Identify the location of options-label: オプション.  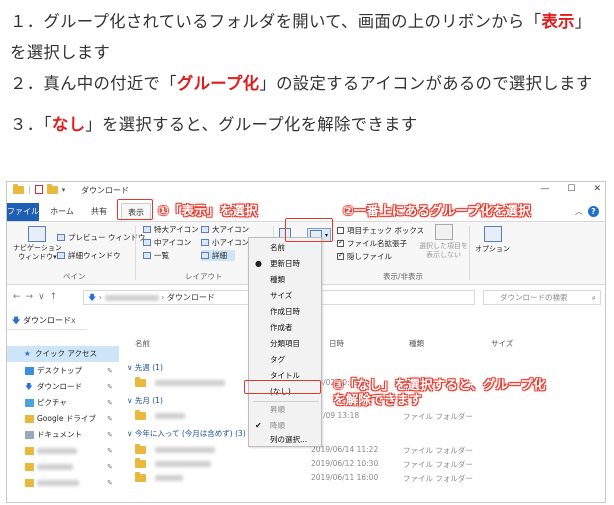
(492, 249).